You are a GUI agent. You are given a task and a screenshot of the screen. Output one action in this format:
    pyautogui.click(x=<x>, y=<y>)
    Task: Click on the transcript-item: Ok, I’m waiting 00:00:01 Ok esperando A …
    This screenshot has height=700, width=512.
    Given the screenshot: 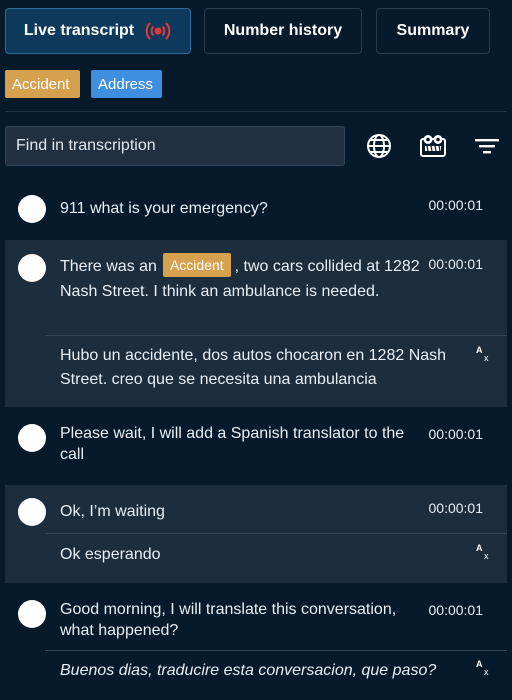 What is the action you would take?
    pyautogui.click(x=256, y=534)
    